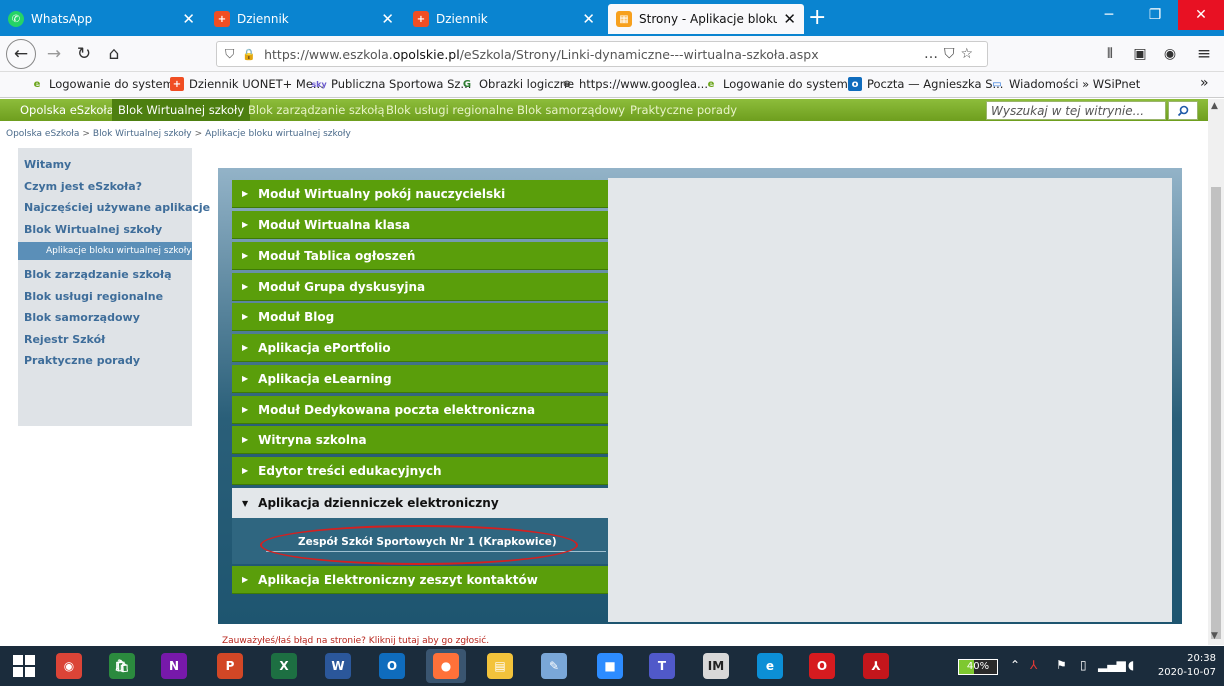  Describe the element at coordinates (114, 208) in the screenshot. I see `sidebar-item-najczesciej: Najczęściej używane aplikacje` at that location.